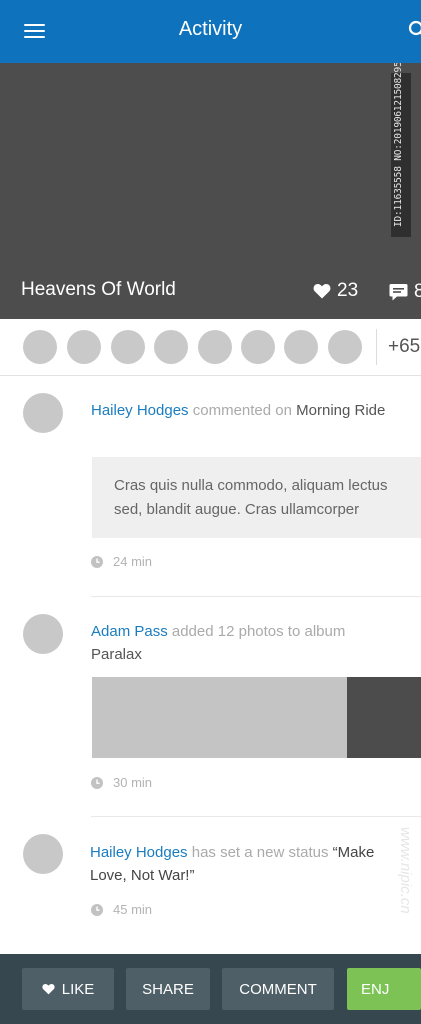 The width and height of the screenshot is (421, 1024). Describe the element at coordinates (116, 654) in the screenshot. I see `album-name-link: Paralax` at that location.